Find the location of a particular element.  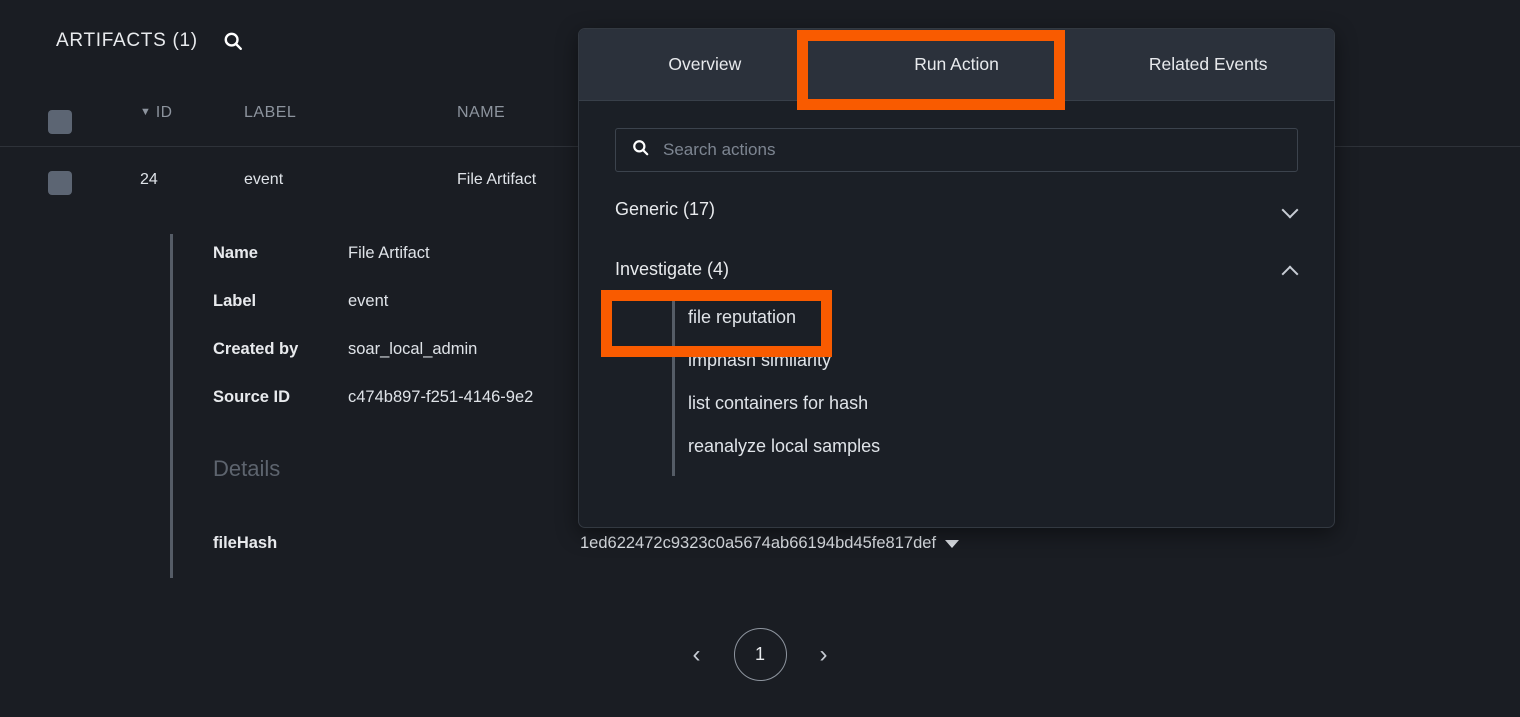

page-number-1: 1 is located at coordinates (760, 654).